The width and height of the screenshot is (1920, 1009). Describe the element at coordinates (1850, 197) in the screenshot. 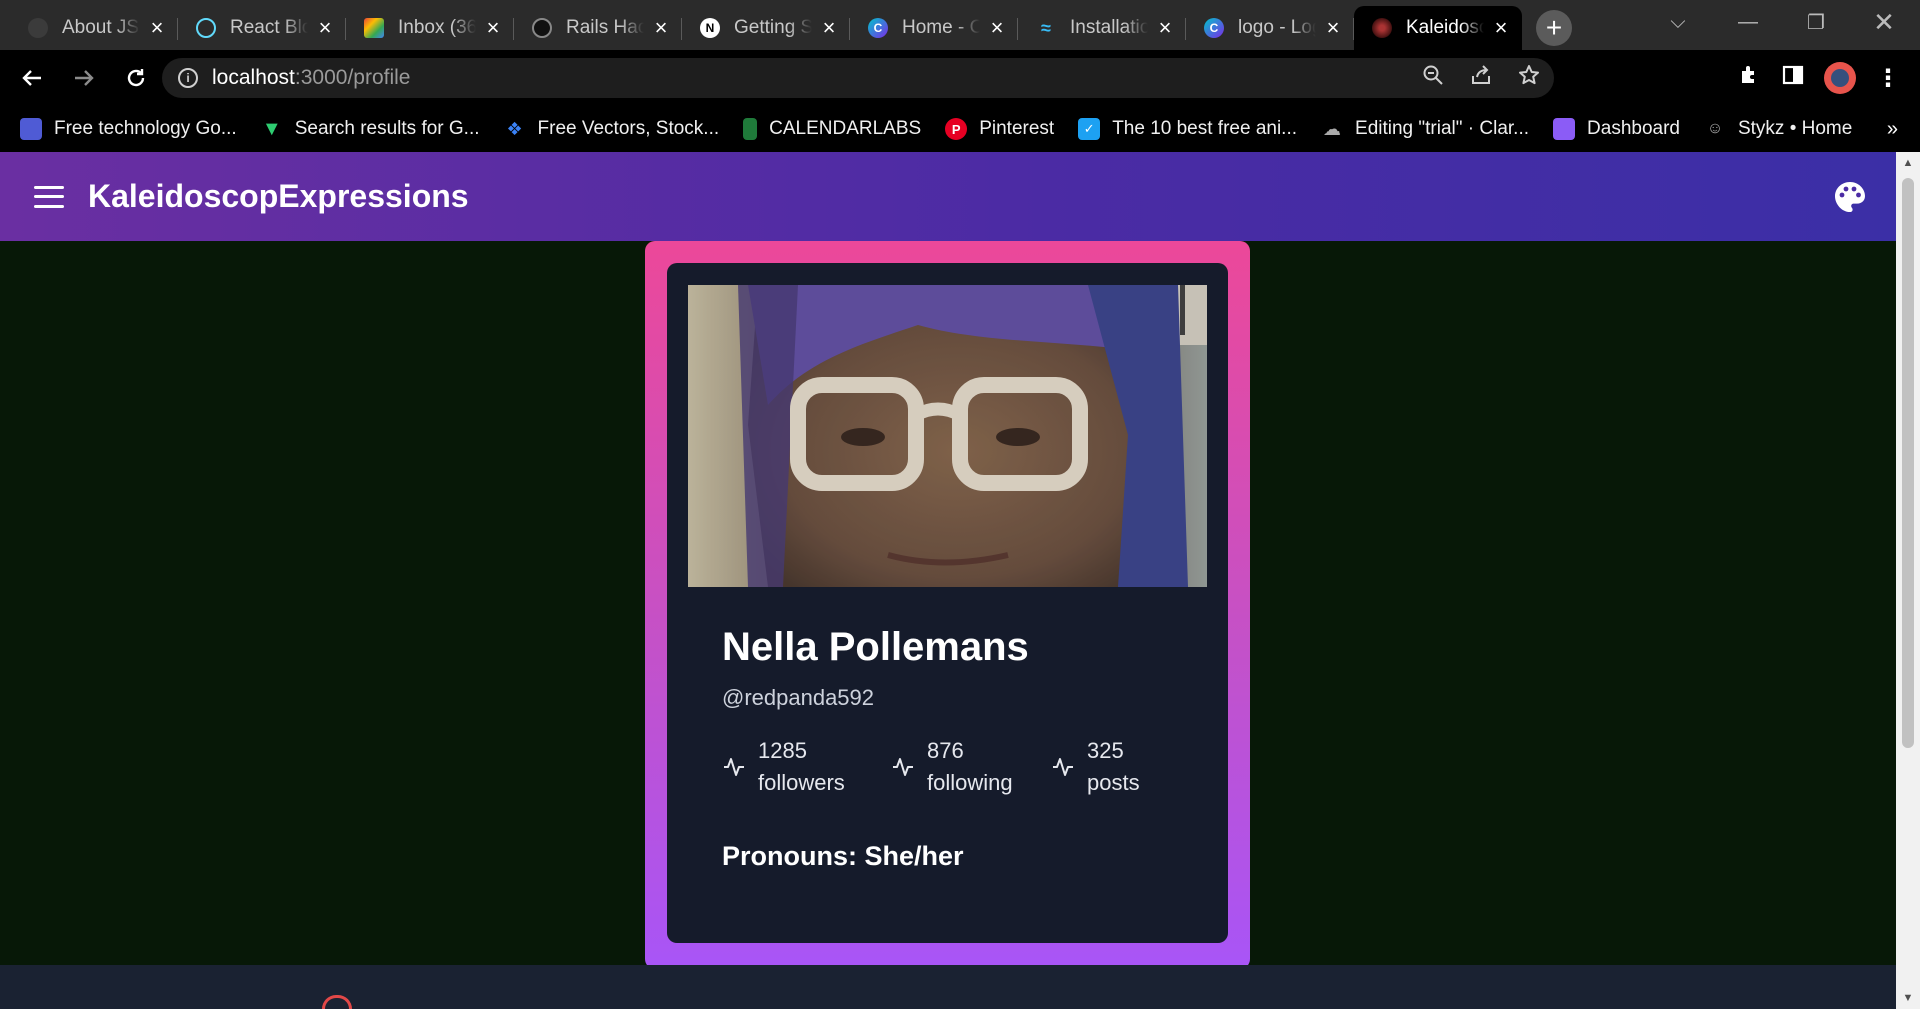

I see `palette-icon` at that location.